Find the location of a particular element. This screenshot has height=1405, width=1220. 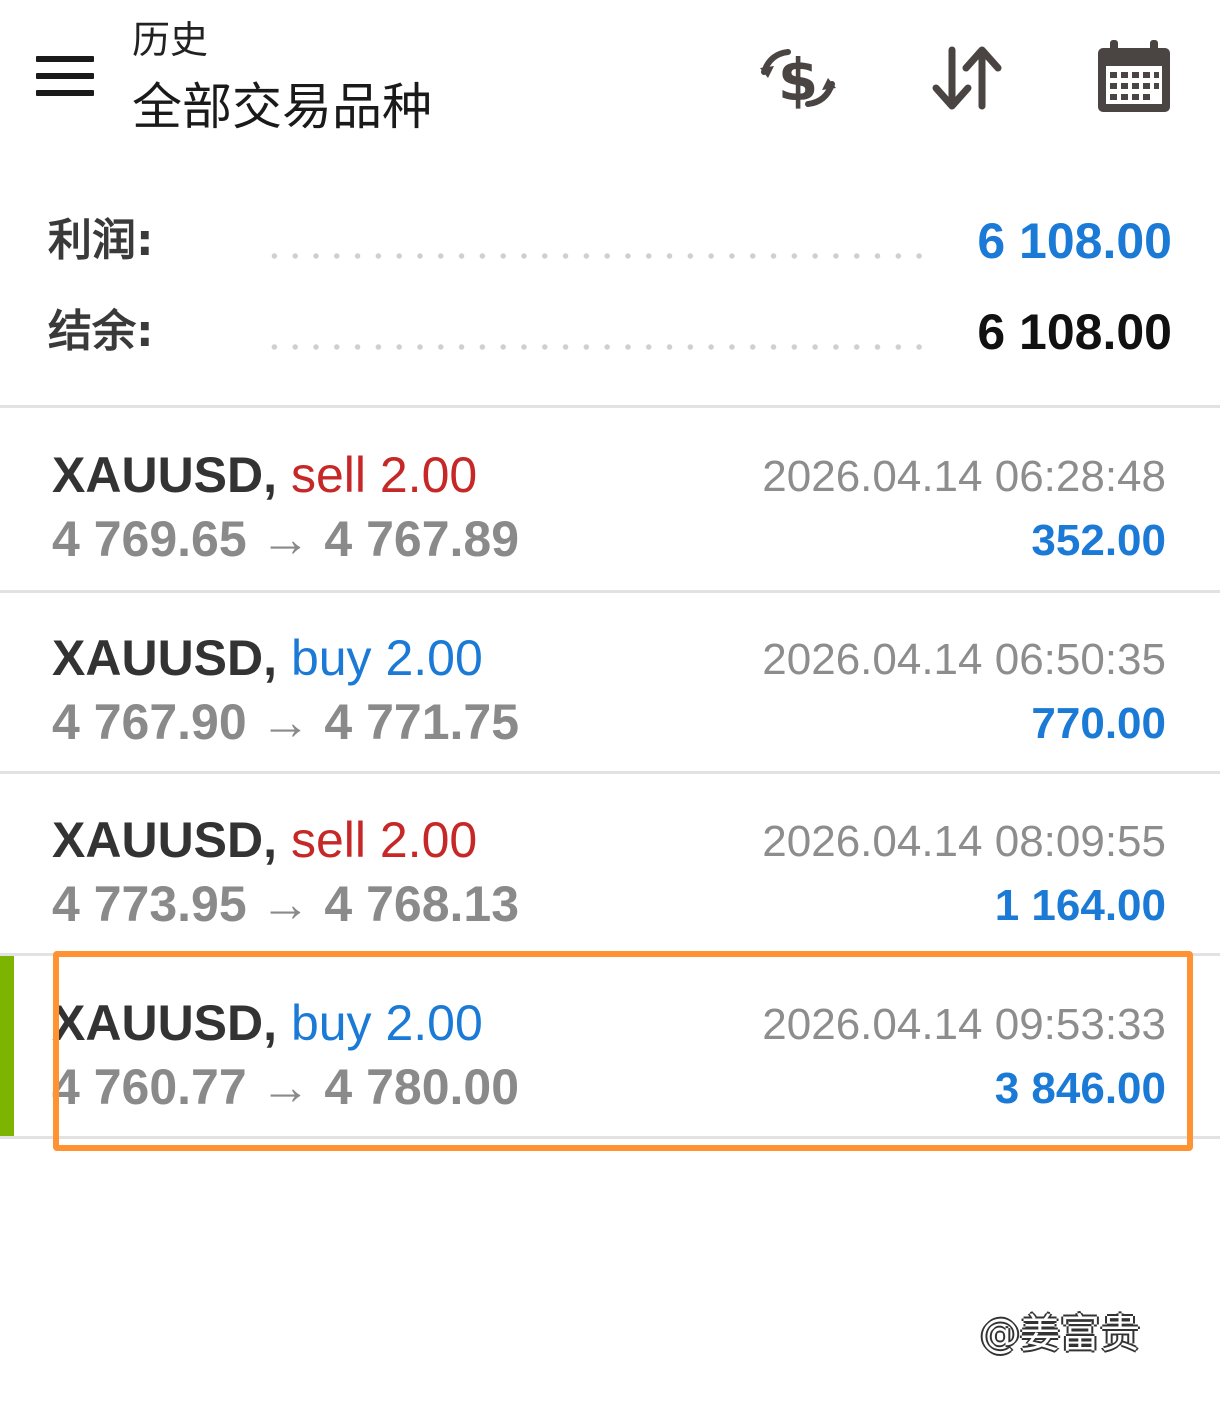

profit-label: 利润: is located at coordinates (101, 240).